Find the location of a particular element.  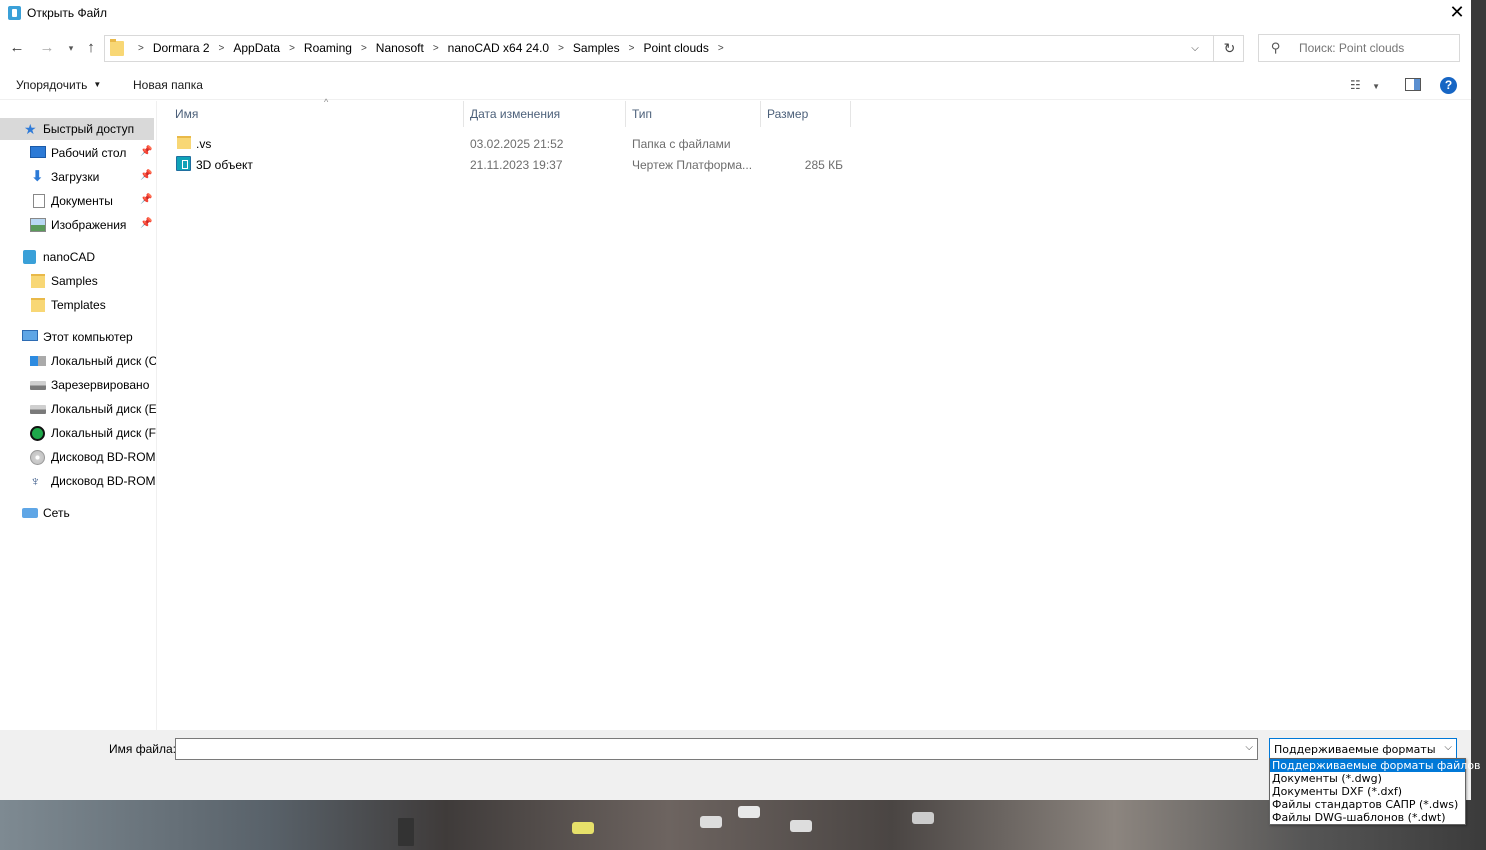

file-date: 03.02.2025 21:52 is located at coordinates (517, 144).